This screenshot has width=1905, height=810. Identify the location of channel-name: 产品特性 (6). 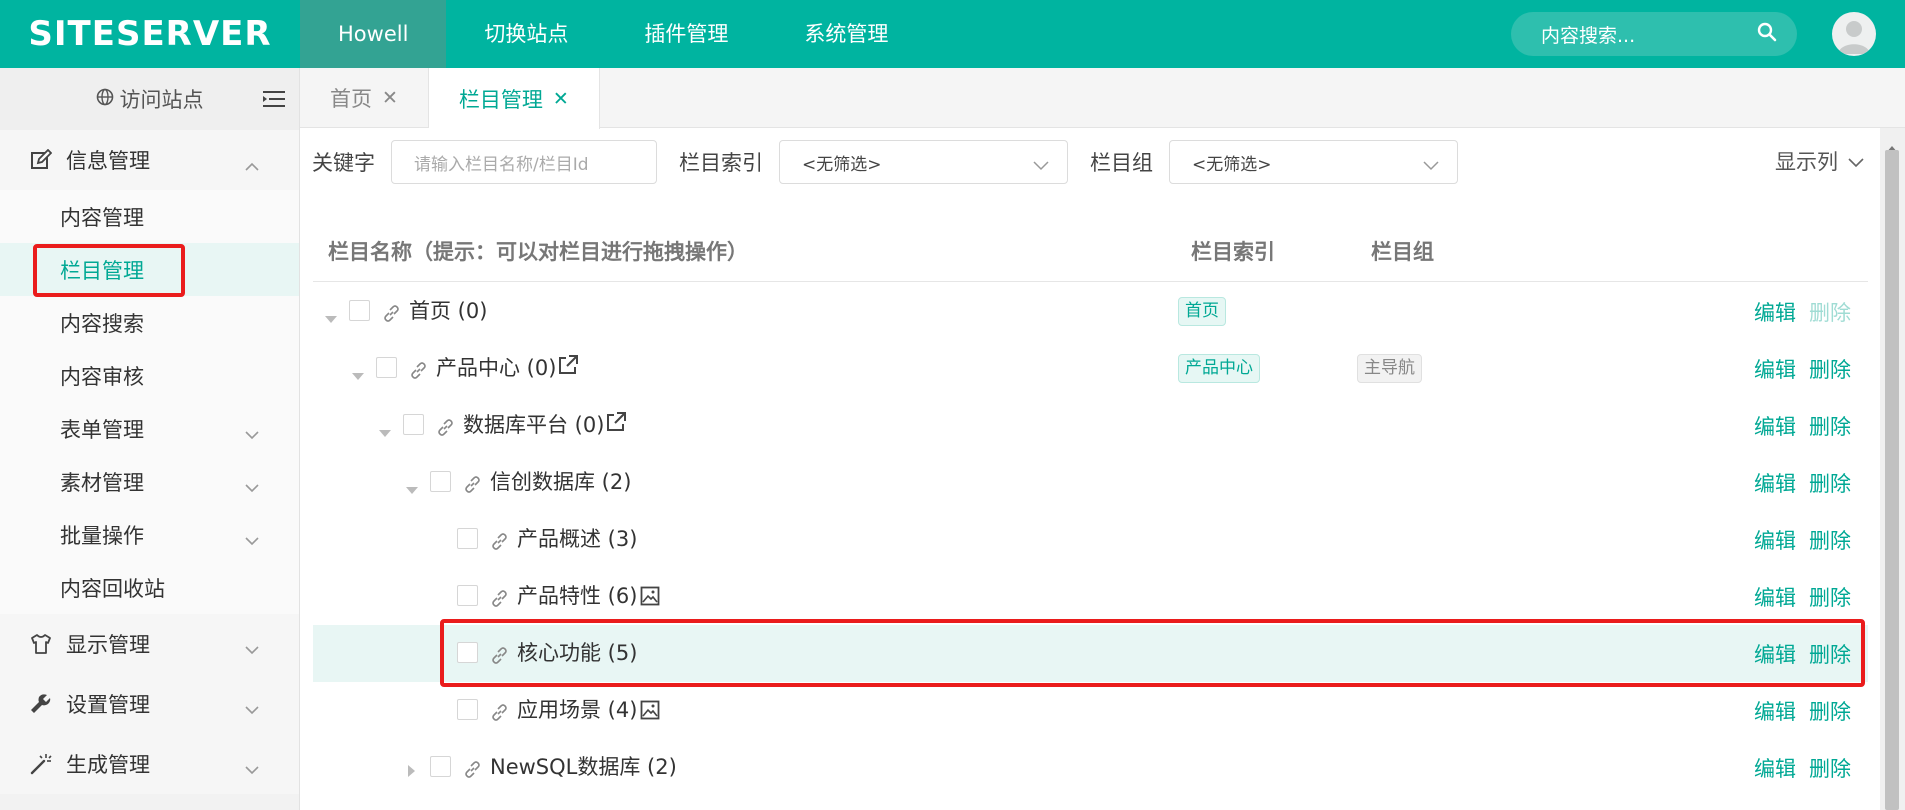
(577, 595).